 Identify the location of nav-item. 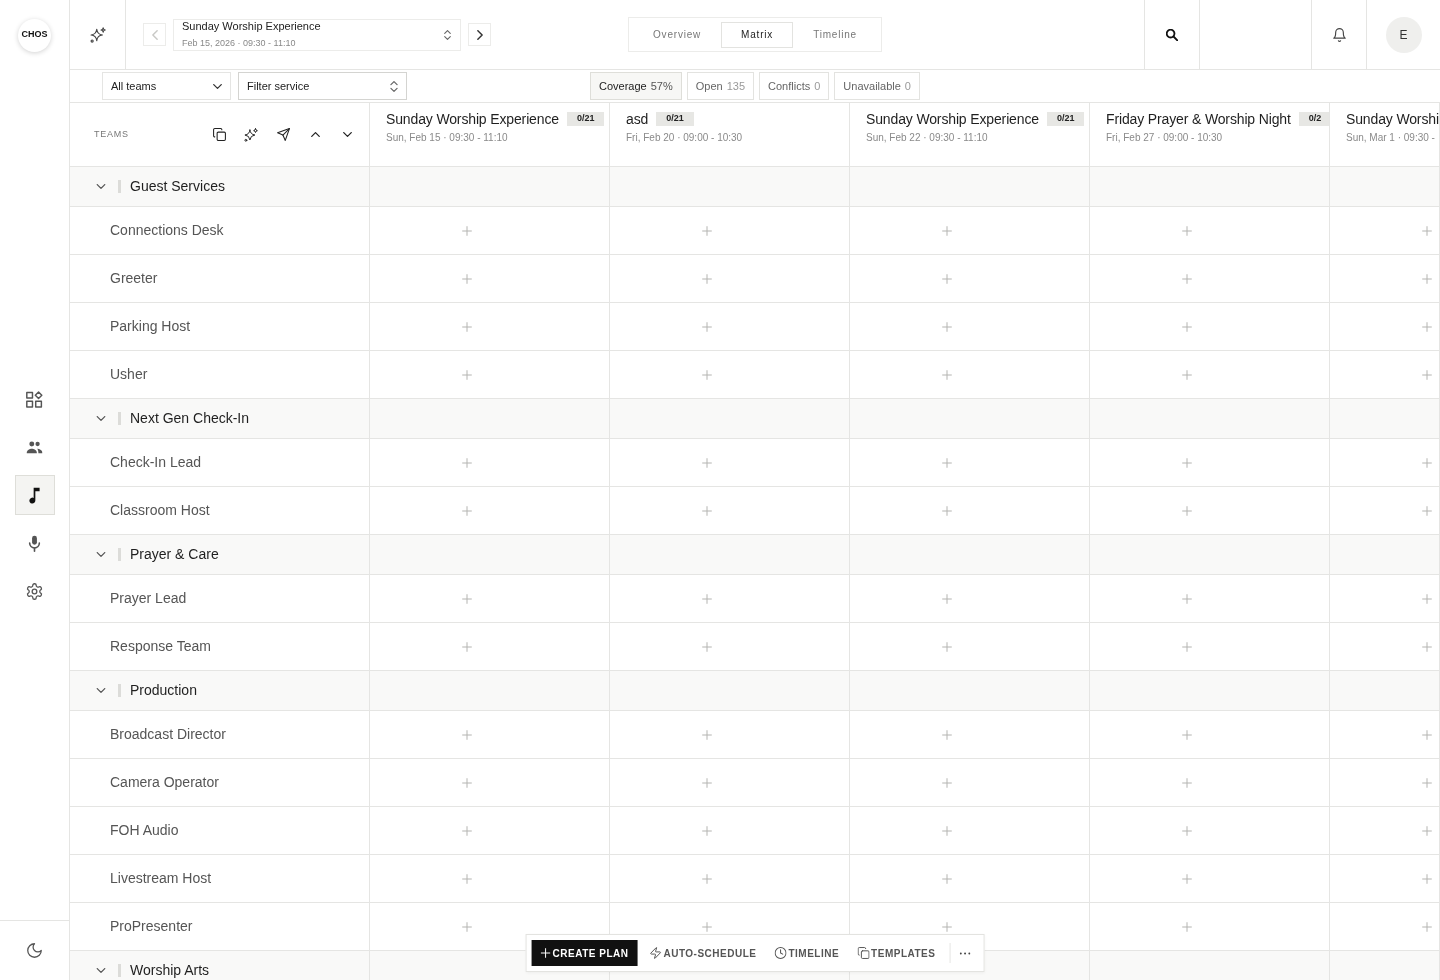
(34, 495).